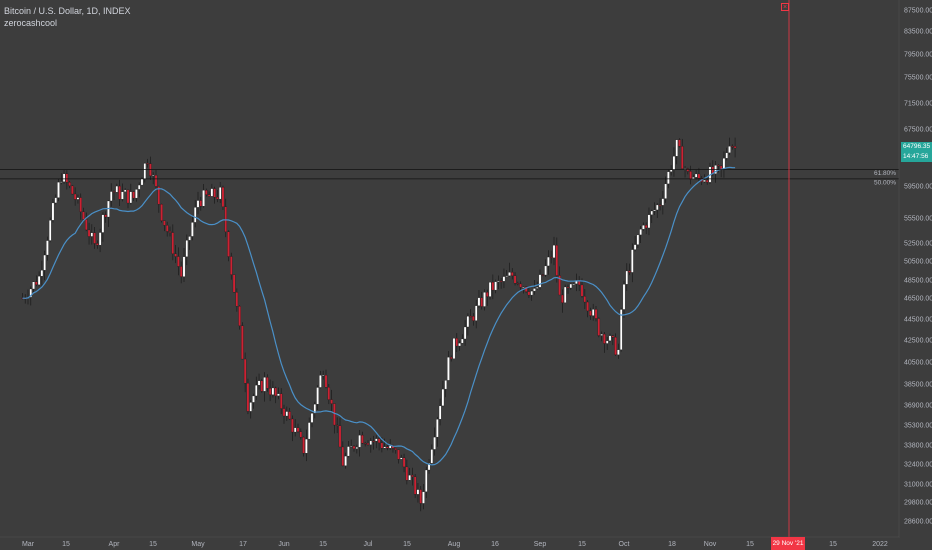 Image resolution: width=932 pixels, height=550 pixels. I want to click on symbol-title: Bitcoin / U.S. Dollar, 1D, INDEX, so click(67, 11).